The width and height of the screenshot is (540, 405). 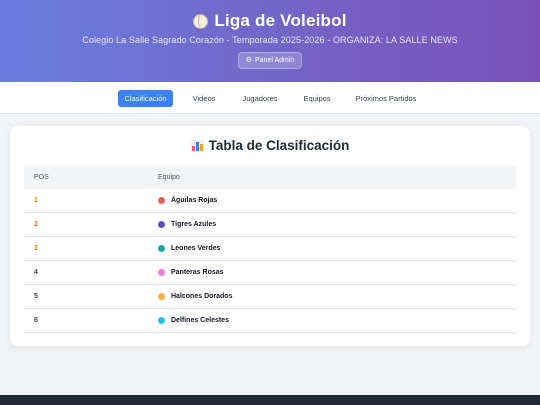 What do you see at coordinates (337, 248) in the screenshot?
I see `team-cell: Leones Verdes` at bounding box center [337, 248].